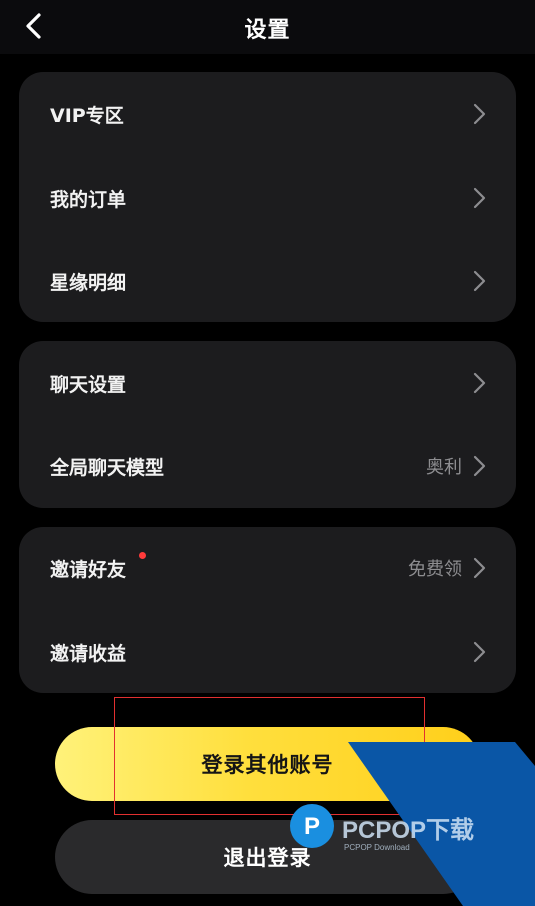  I want to click on logout-button: 退出登录, so click(267, 857).